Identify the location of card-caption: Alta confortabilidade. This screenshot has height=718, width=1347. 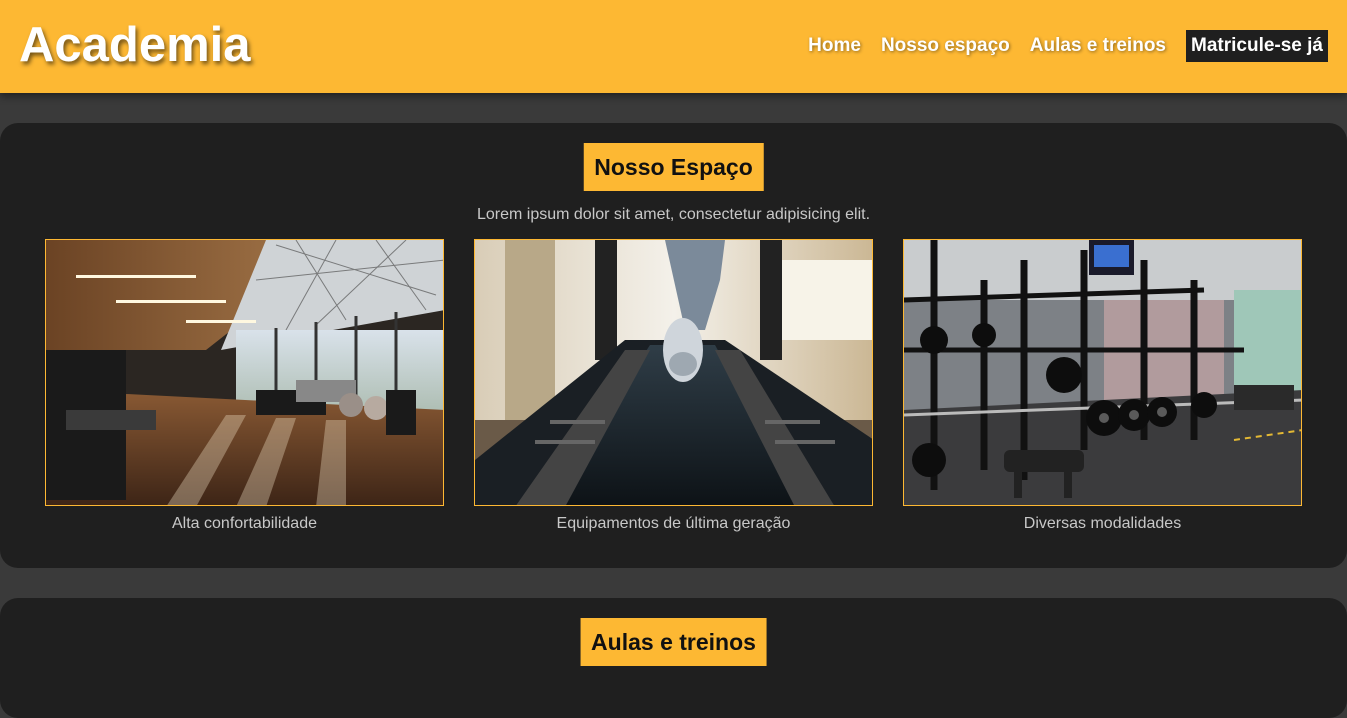
(244, 523).